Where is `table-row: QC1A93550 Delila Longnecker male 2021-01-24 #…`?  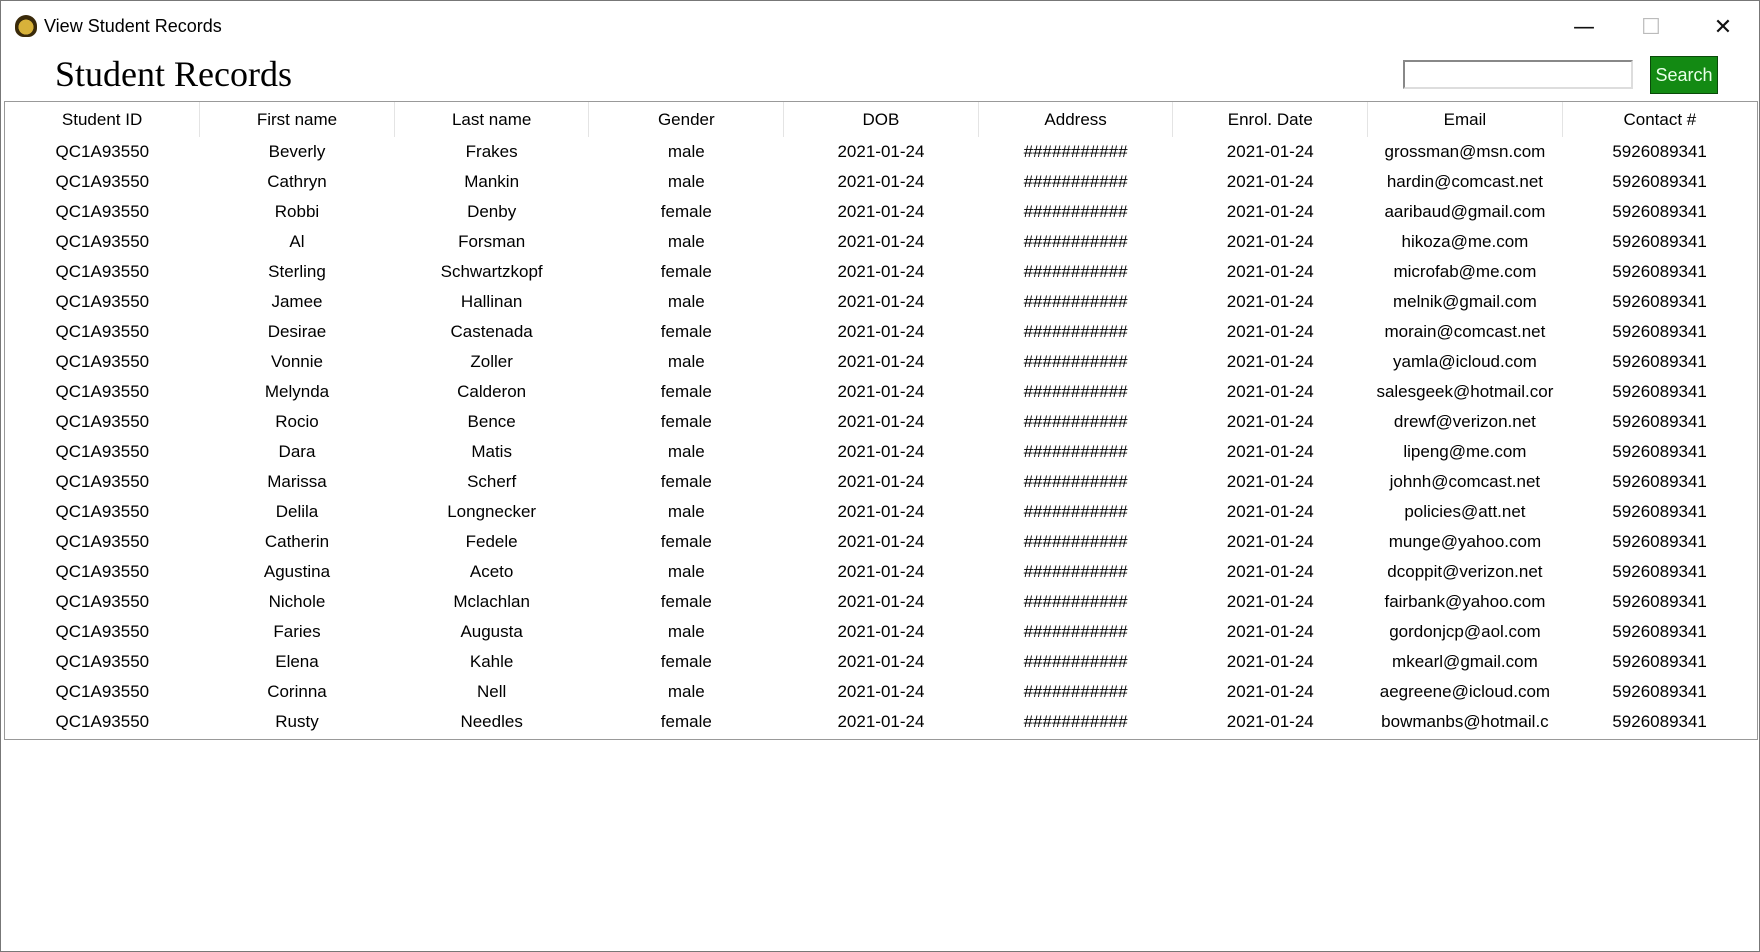
table-row: QC1A93550 Delila Longnecker male 2021-01-24 #… is located at coordinates (881, 512).